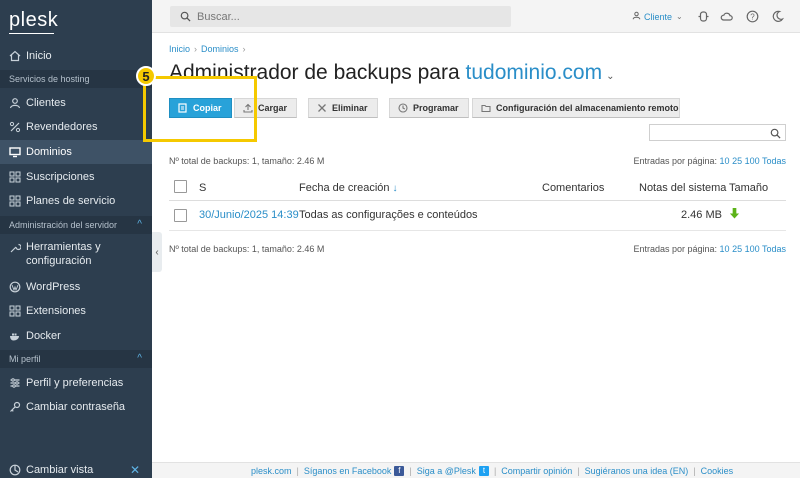 This screenshot has height=478, width=800. Describe the element at coordinates (146, 76) in the screenshot. I see `step-badge: 5` at that location.